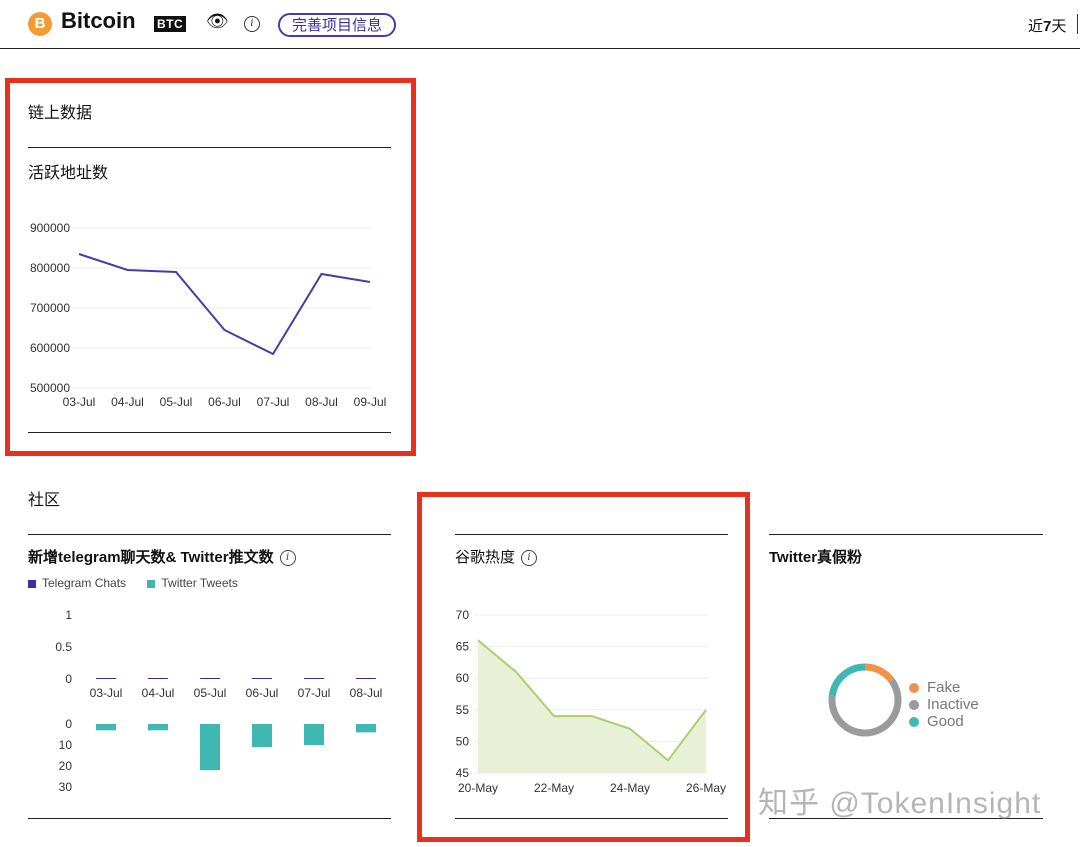 The height and width of the screenshot is (847, 1080). What do you see at coordinates (944, 721) in the screenshot?
I see `legend-good: Good` at bounding box center [944, 721].